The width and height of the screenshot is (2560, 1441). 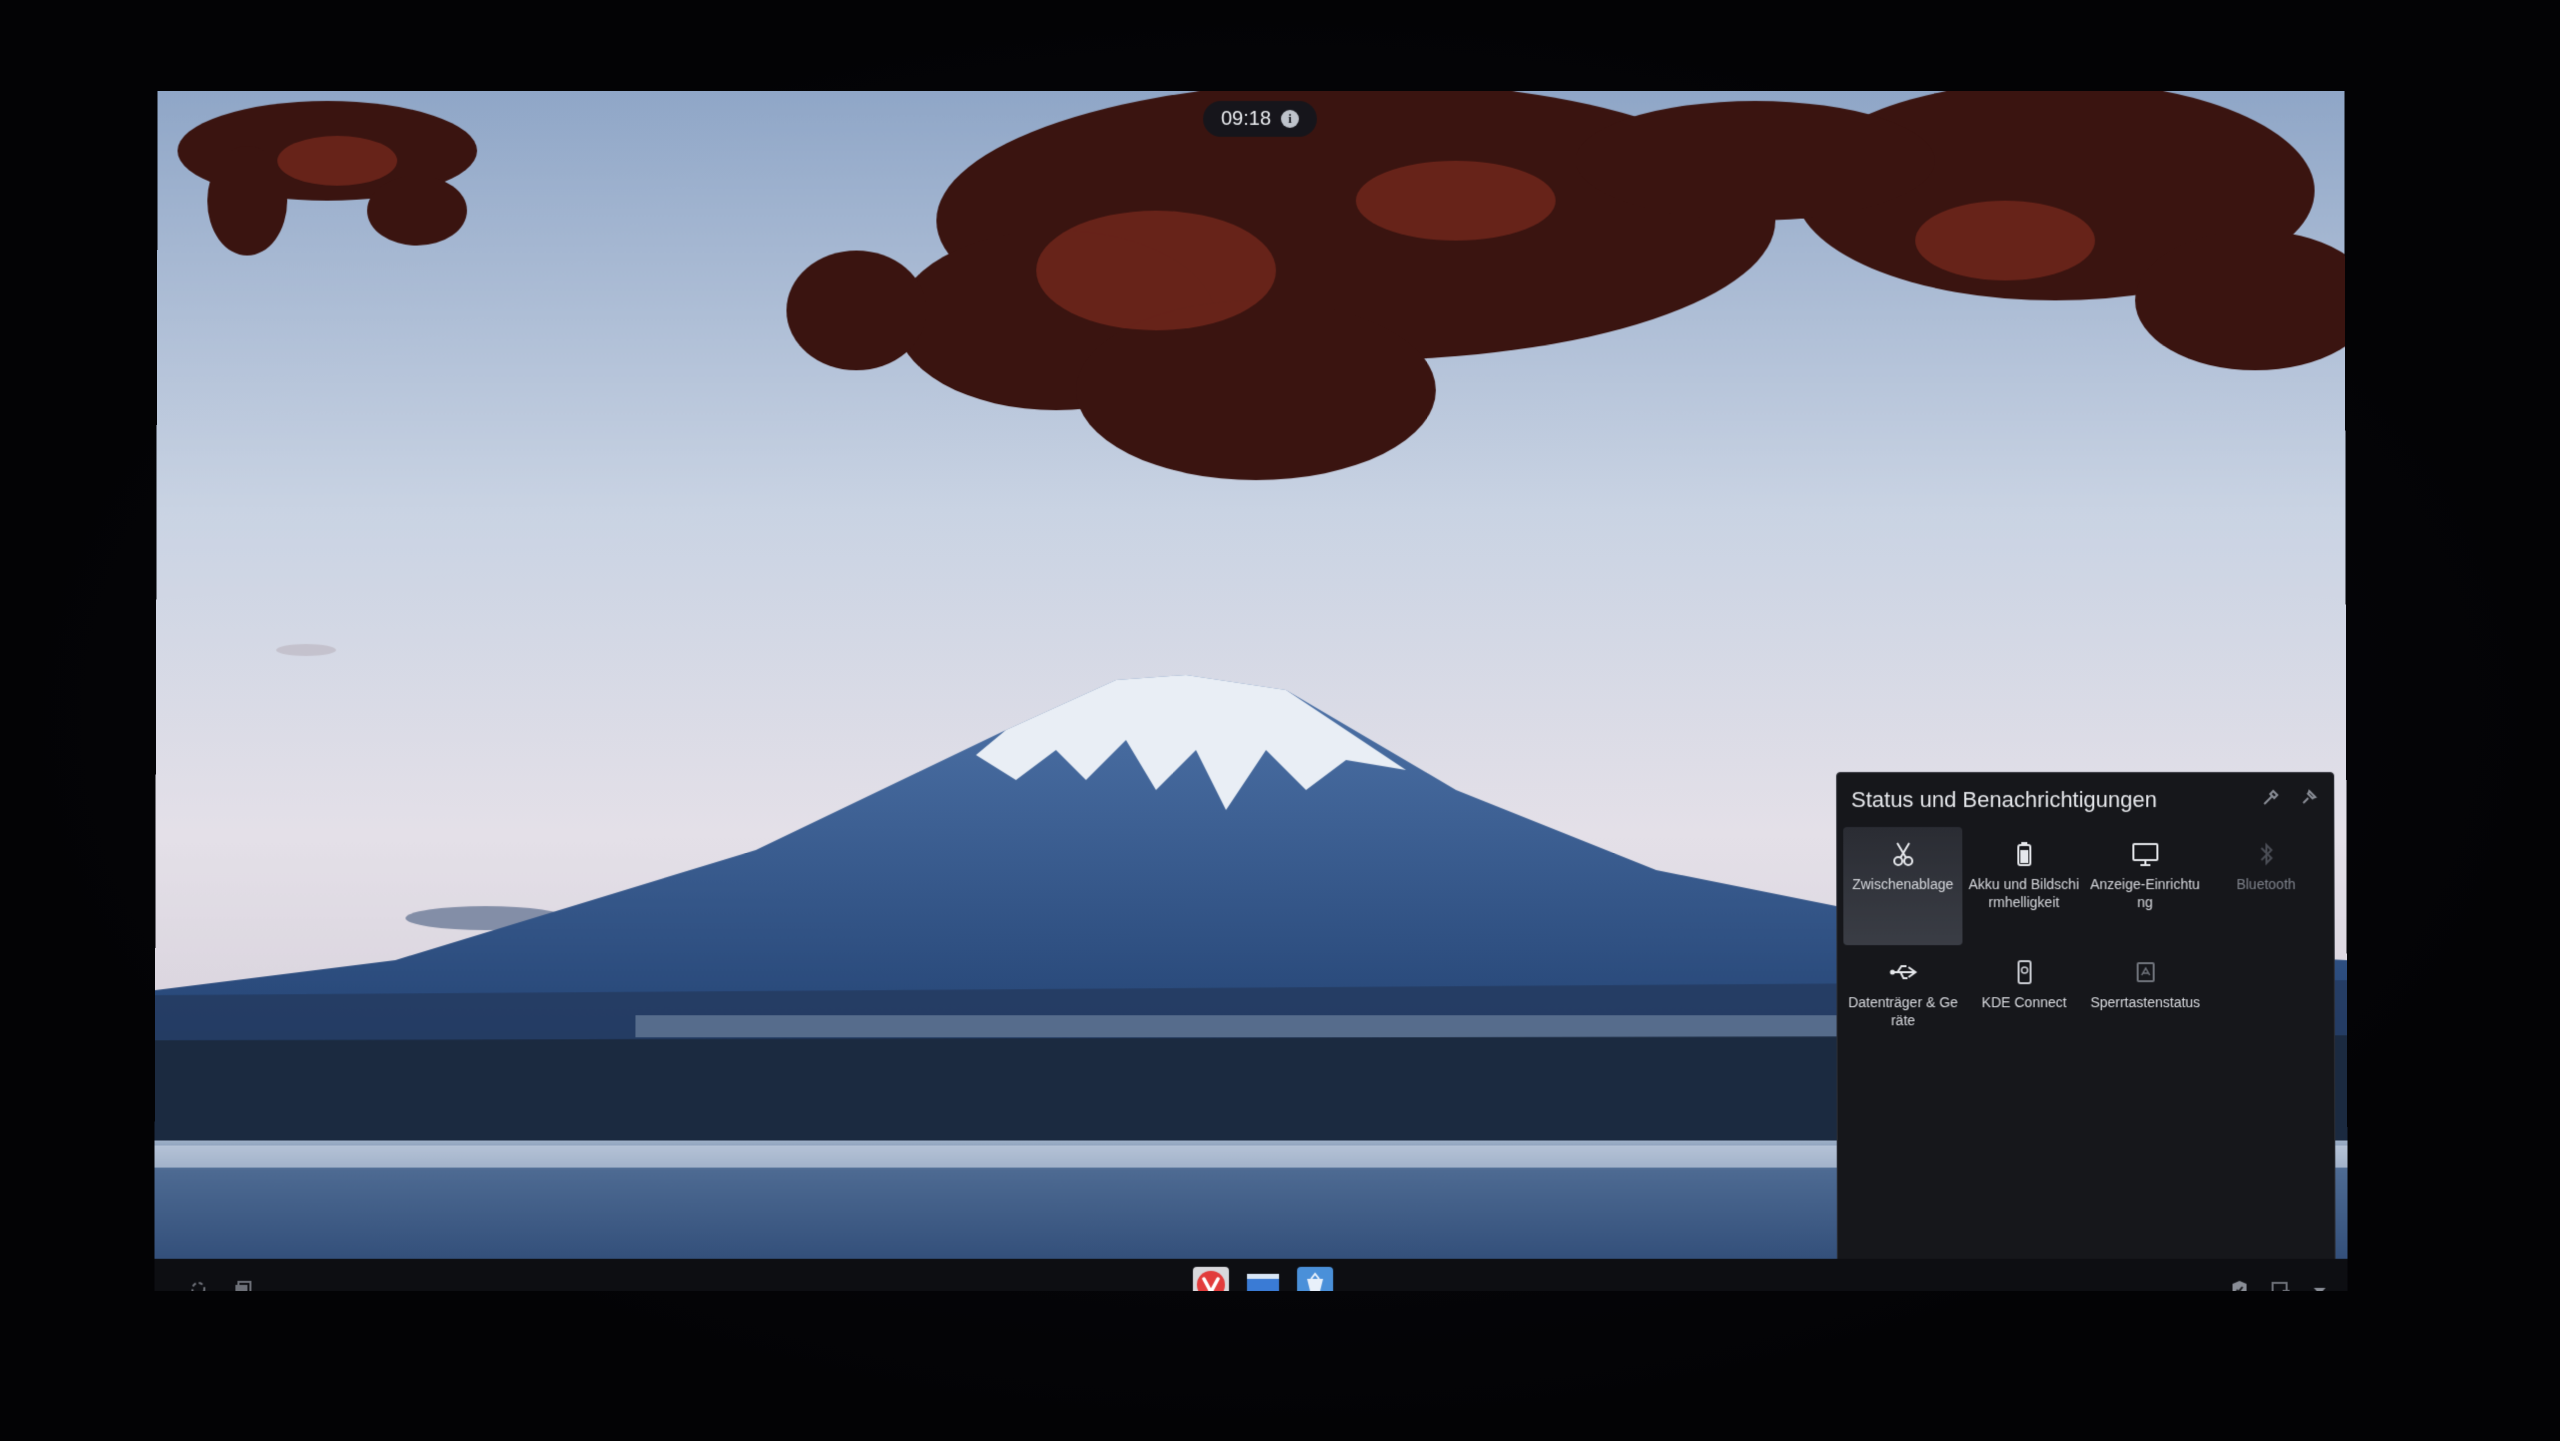 I want to click on bluetooth-icon, so click(x=2266, y=854).